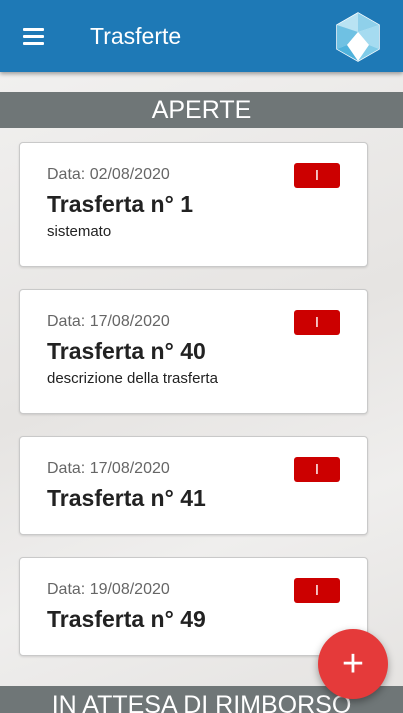 The width and height of the screenshot is (403, 713). What do you see at coordinates (108, 174) in the screenshot?
I see `card-date: Data: 02/08/2020` at bounding box center [108, 174].